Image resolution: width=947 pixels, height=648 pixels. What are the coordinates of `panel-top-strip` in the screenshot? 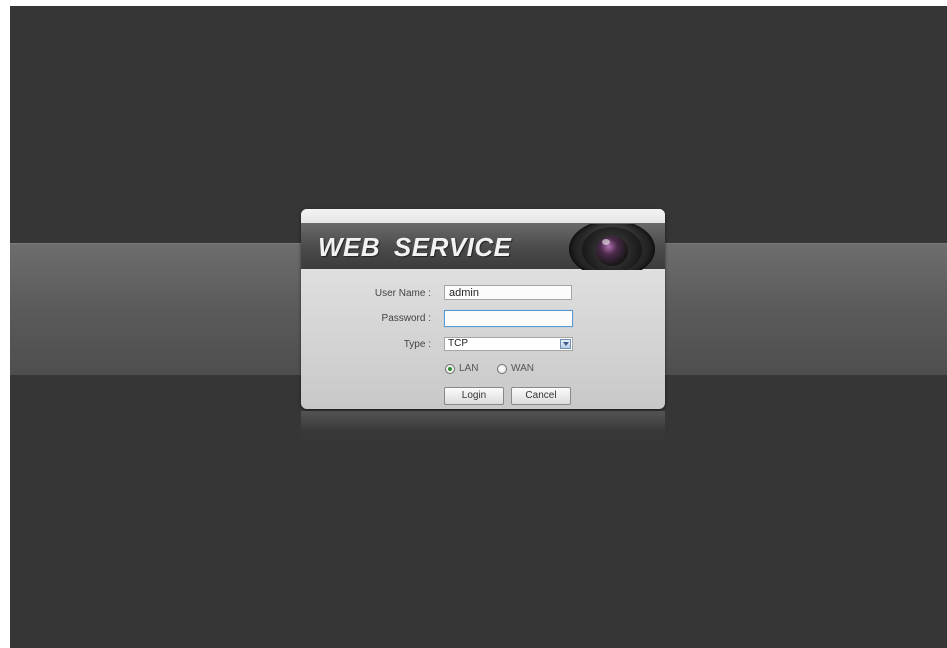 It's located at (483, 216).